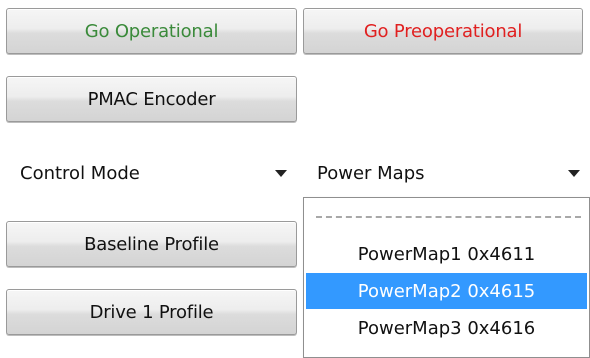  I want to click on go-operational-label: Go Operational, so click(151, 31).